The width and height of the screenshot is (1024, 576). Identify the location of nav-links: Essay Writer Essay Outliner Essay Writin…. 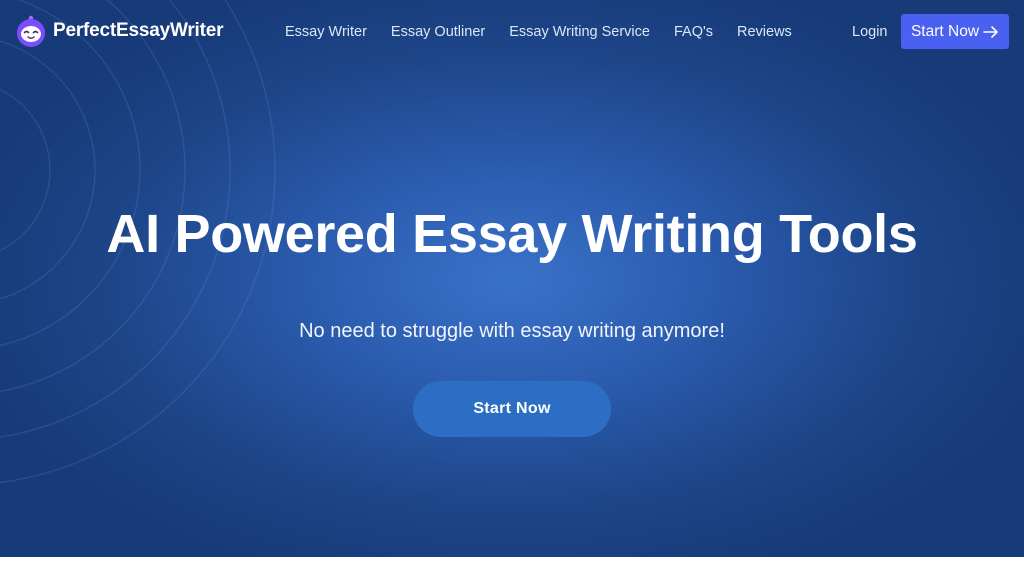
(538, 32).